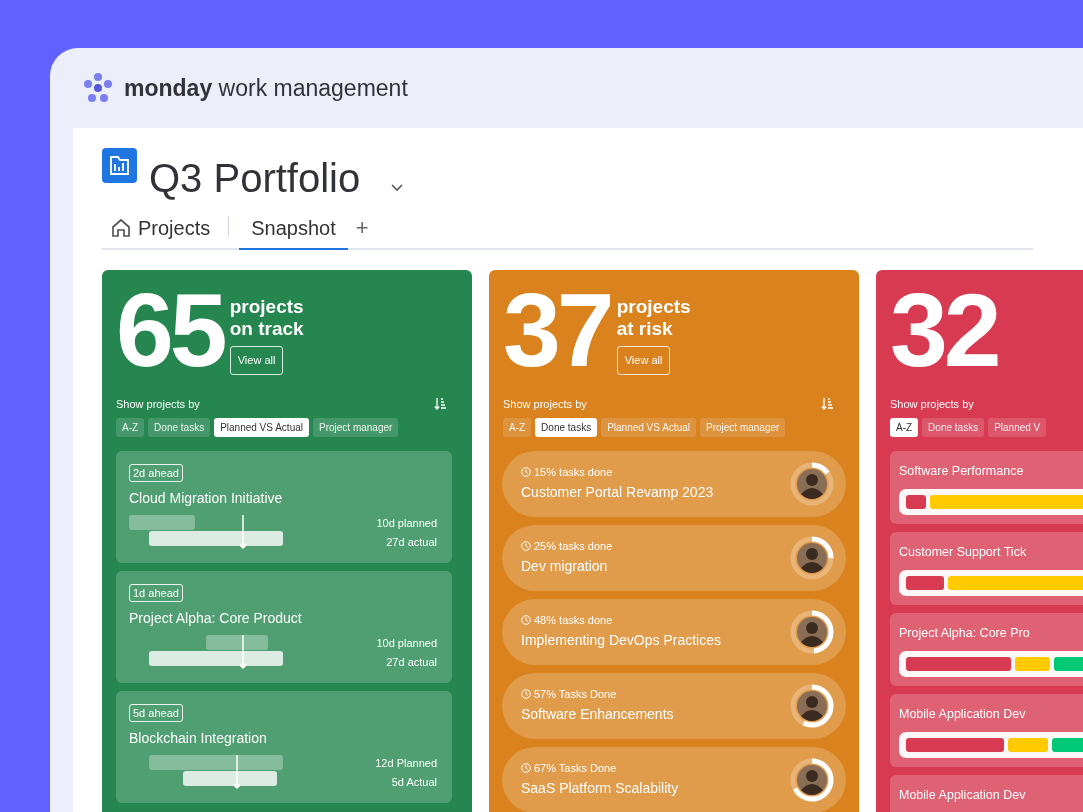 The width and height of the screenshot is (1083, 812). What do you see at coordinates (198, 738) in the screenshot?
I see `project-name: Blockchain Integration` at bounding box center [198, 738].